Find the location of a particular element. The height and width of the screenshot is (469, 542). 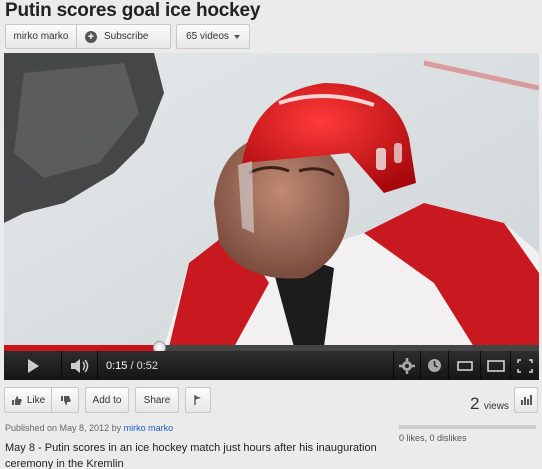

subscribe-button: + Subscribe is located at coordinates (124, 36).